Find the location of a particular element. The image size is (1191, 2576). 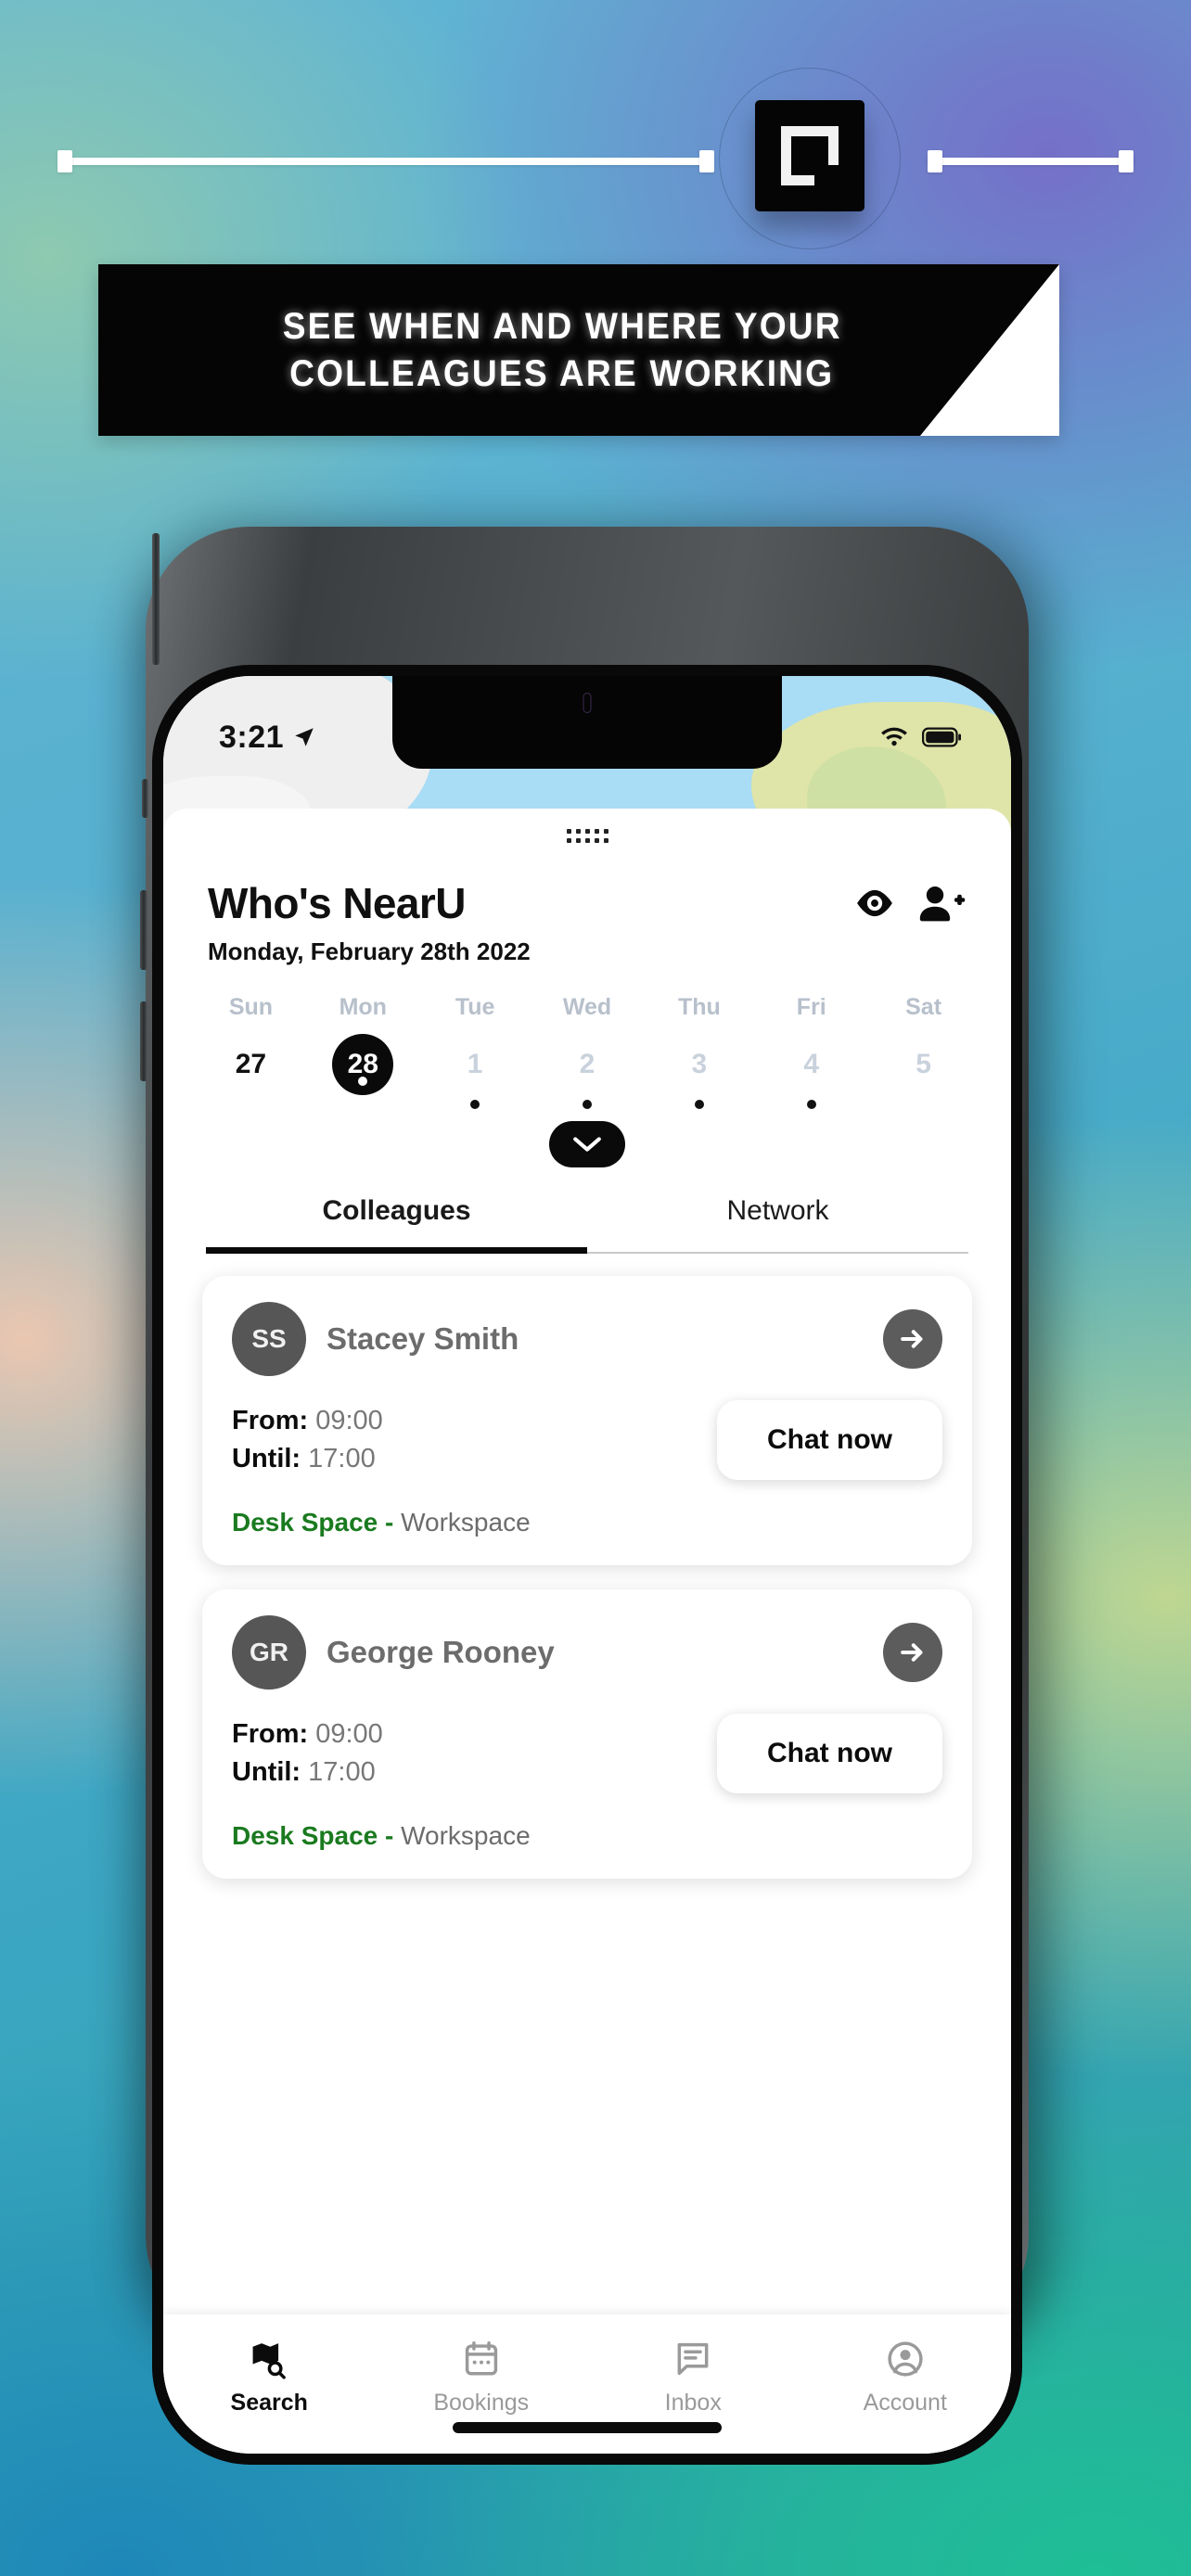

nav-label-inbox: Inbox is located at coordinates (693, 2403).